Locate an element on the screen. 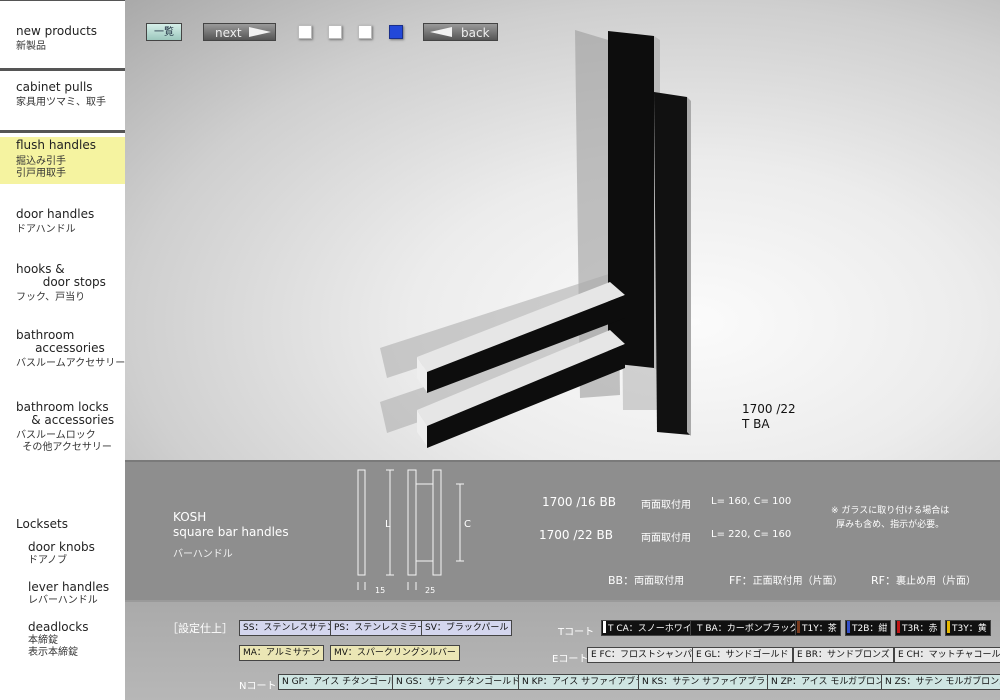 The width and height of the screenshot is (1000, 700). finish-chip-ss: SS：ステンレスサテン is located at coordinates (289, 628).